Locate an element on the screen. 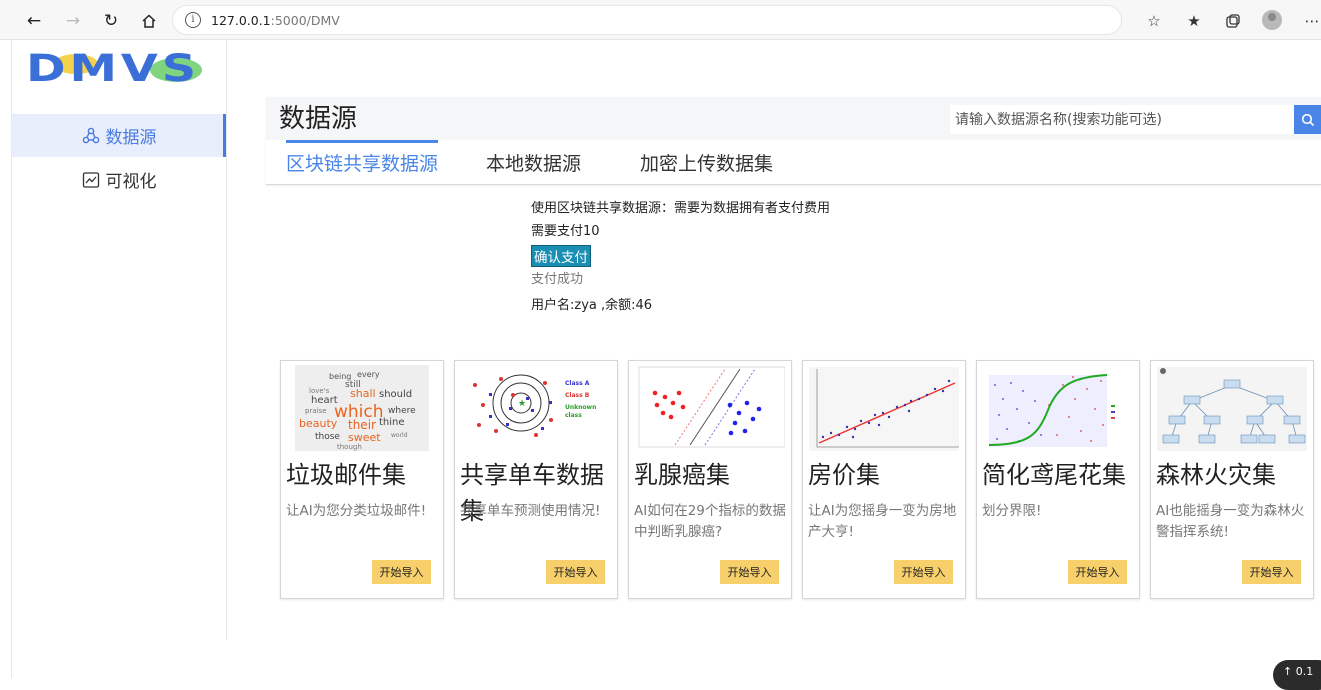 This screenshot has width=1321, height=690. speed-label: 0.1 is located at coordinates (1304, 671).